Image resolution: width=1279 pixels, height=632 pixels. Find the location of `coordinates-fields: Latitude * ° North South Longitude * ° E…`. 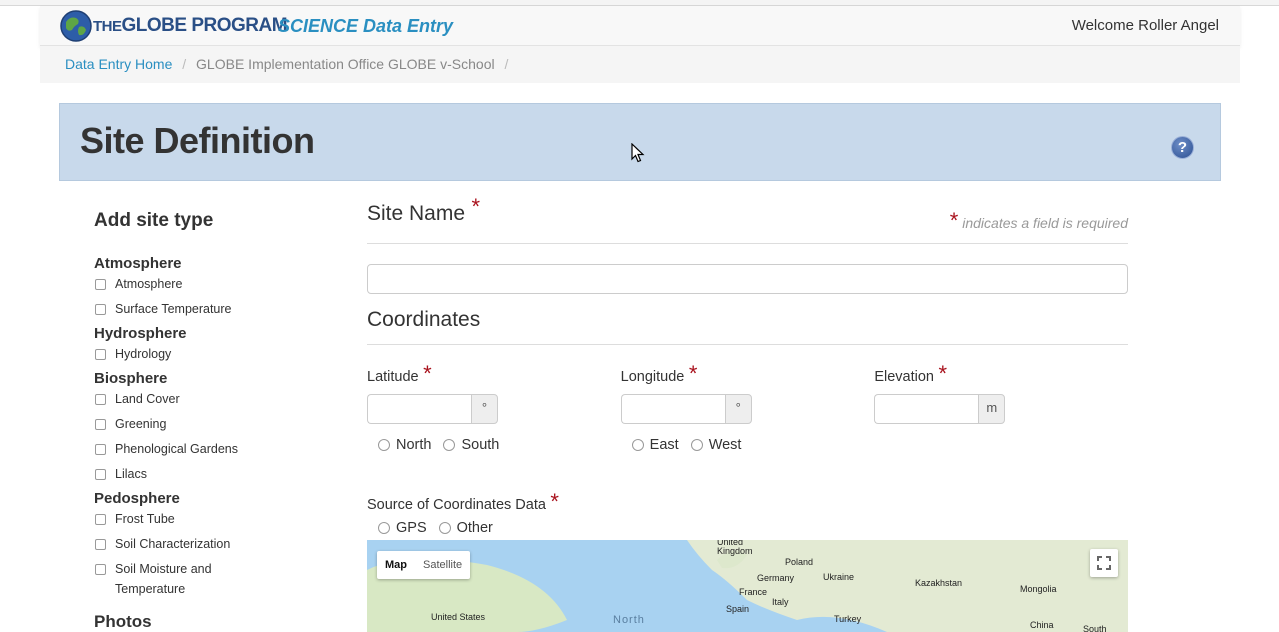

coordinates-fields: Latitude * ° North South Longitude * ° E… is located at coordinates (747, 407).